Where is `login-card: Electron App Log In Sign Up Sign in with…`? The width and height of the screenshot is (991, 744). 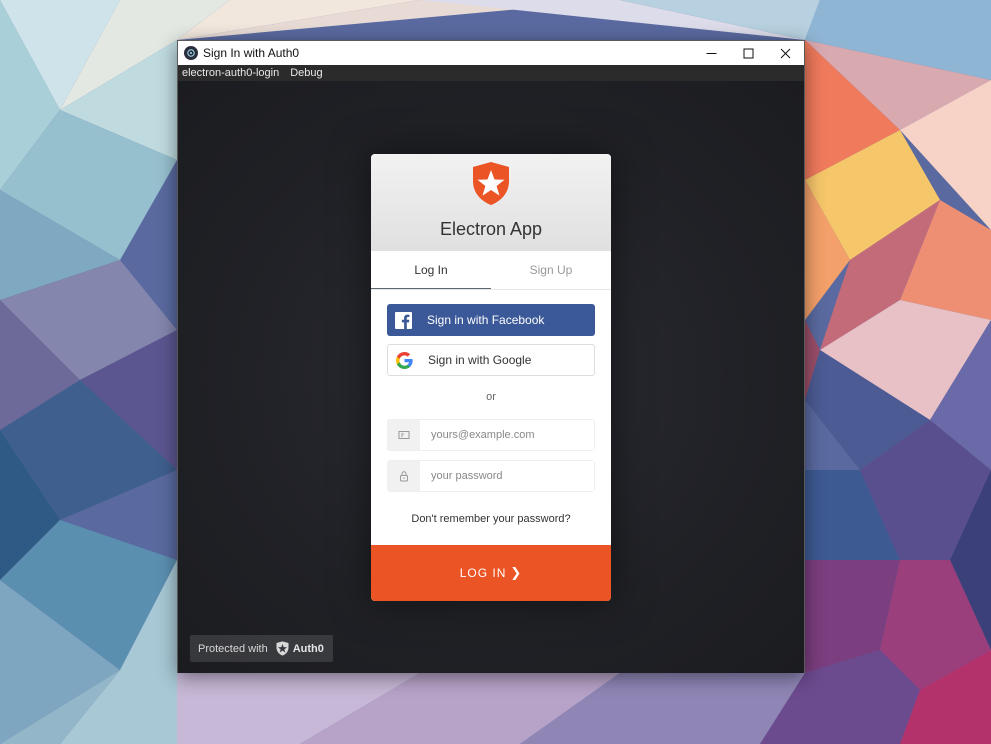 login-card: Electron App Log In Sign Up Sign in with… is located at coordinates (491, 377).